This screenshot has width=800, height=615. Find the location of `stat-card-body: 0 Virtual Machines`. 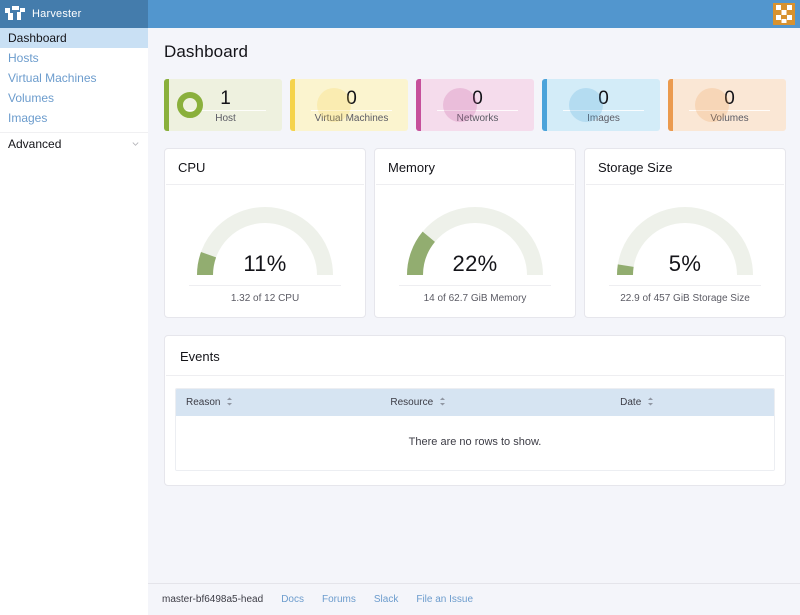

stat-card-body: 0 Virtual Machines is located at coordinates (351, 105).